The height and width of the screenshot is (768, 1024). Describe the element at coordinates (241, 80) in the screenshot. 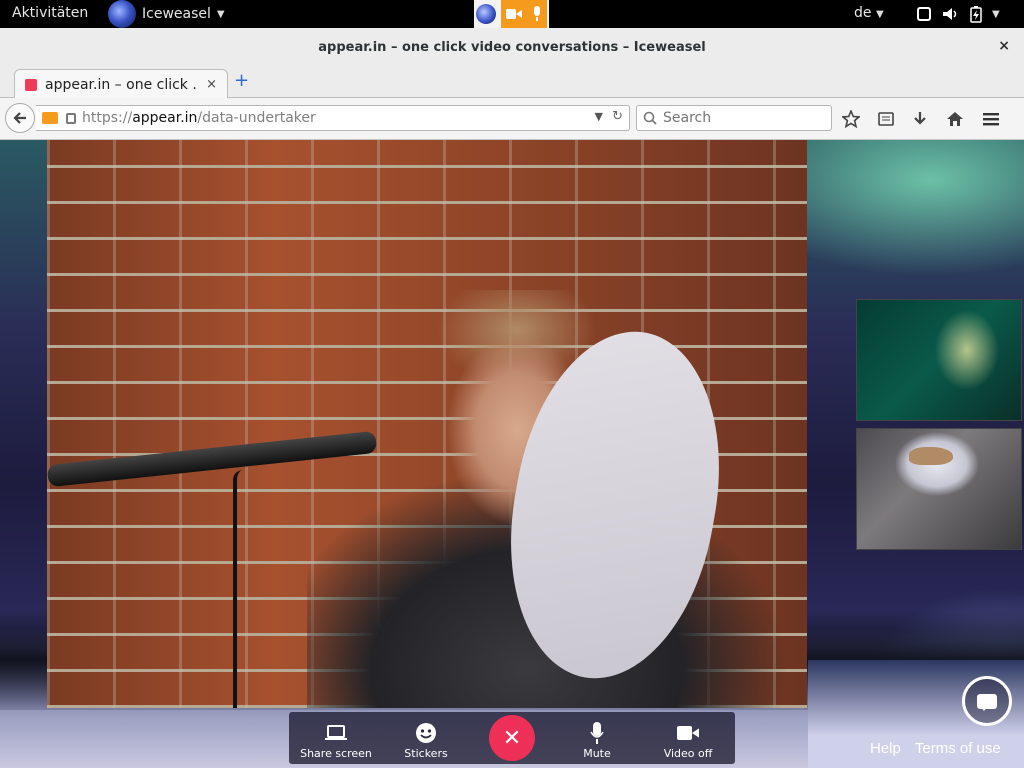

I see `new-tab-button: +` at that location.